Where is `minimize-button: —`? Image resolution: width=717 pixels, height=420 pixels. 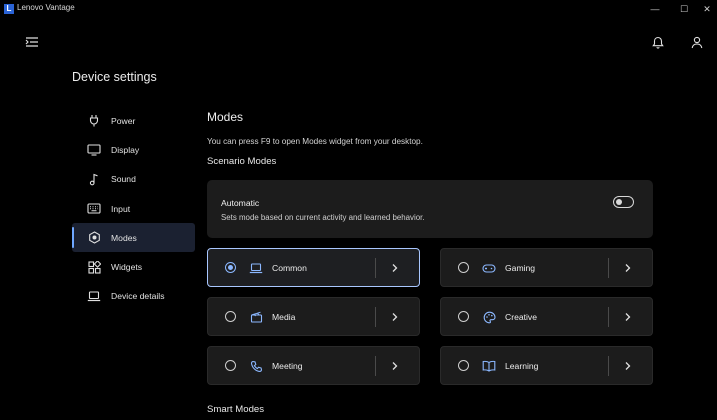
minimize-button: — is located at coordinates (655, 9).